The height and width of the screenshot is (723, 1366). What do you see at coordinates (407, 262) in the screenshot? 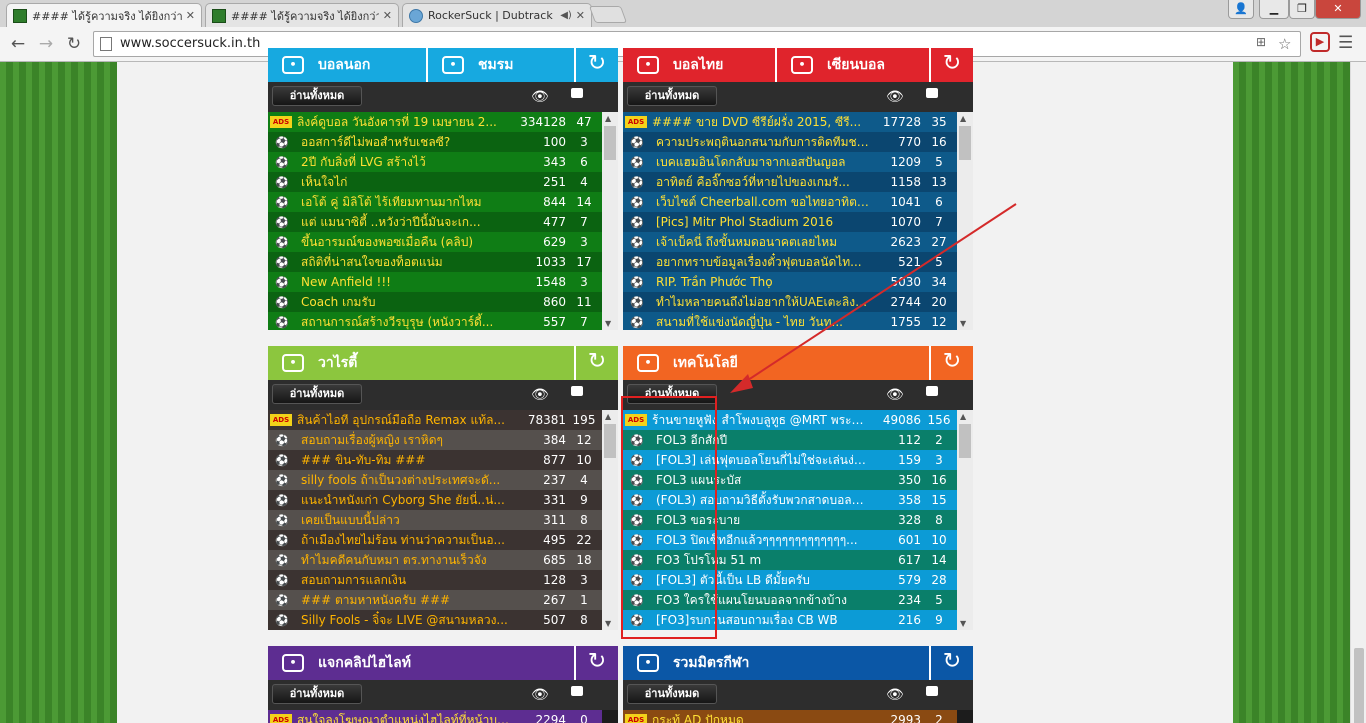
I see `topic-title: สถิติที่น่าสนใจของท็อตแน่ม` at bounding box center [407, 262].